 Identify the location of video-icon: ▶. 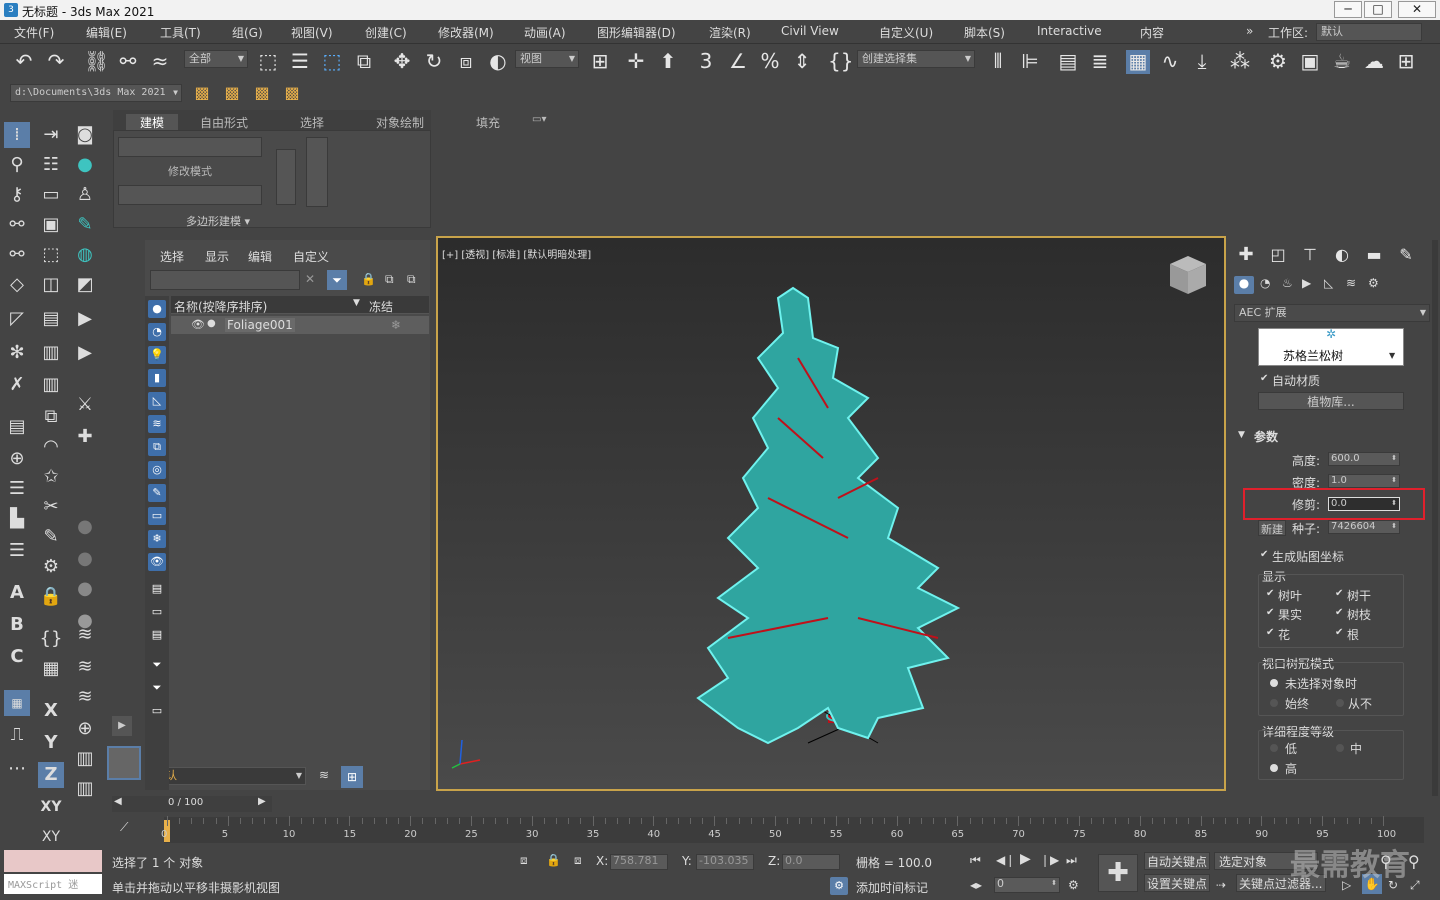
(85, 353).